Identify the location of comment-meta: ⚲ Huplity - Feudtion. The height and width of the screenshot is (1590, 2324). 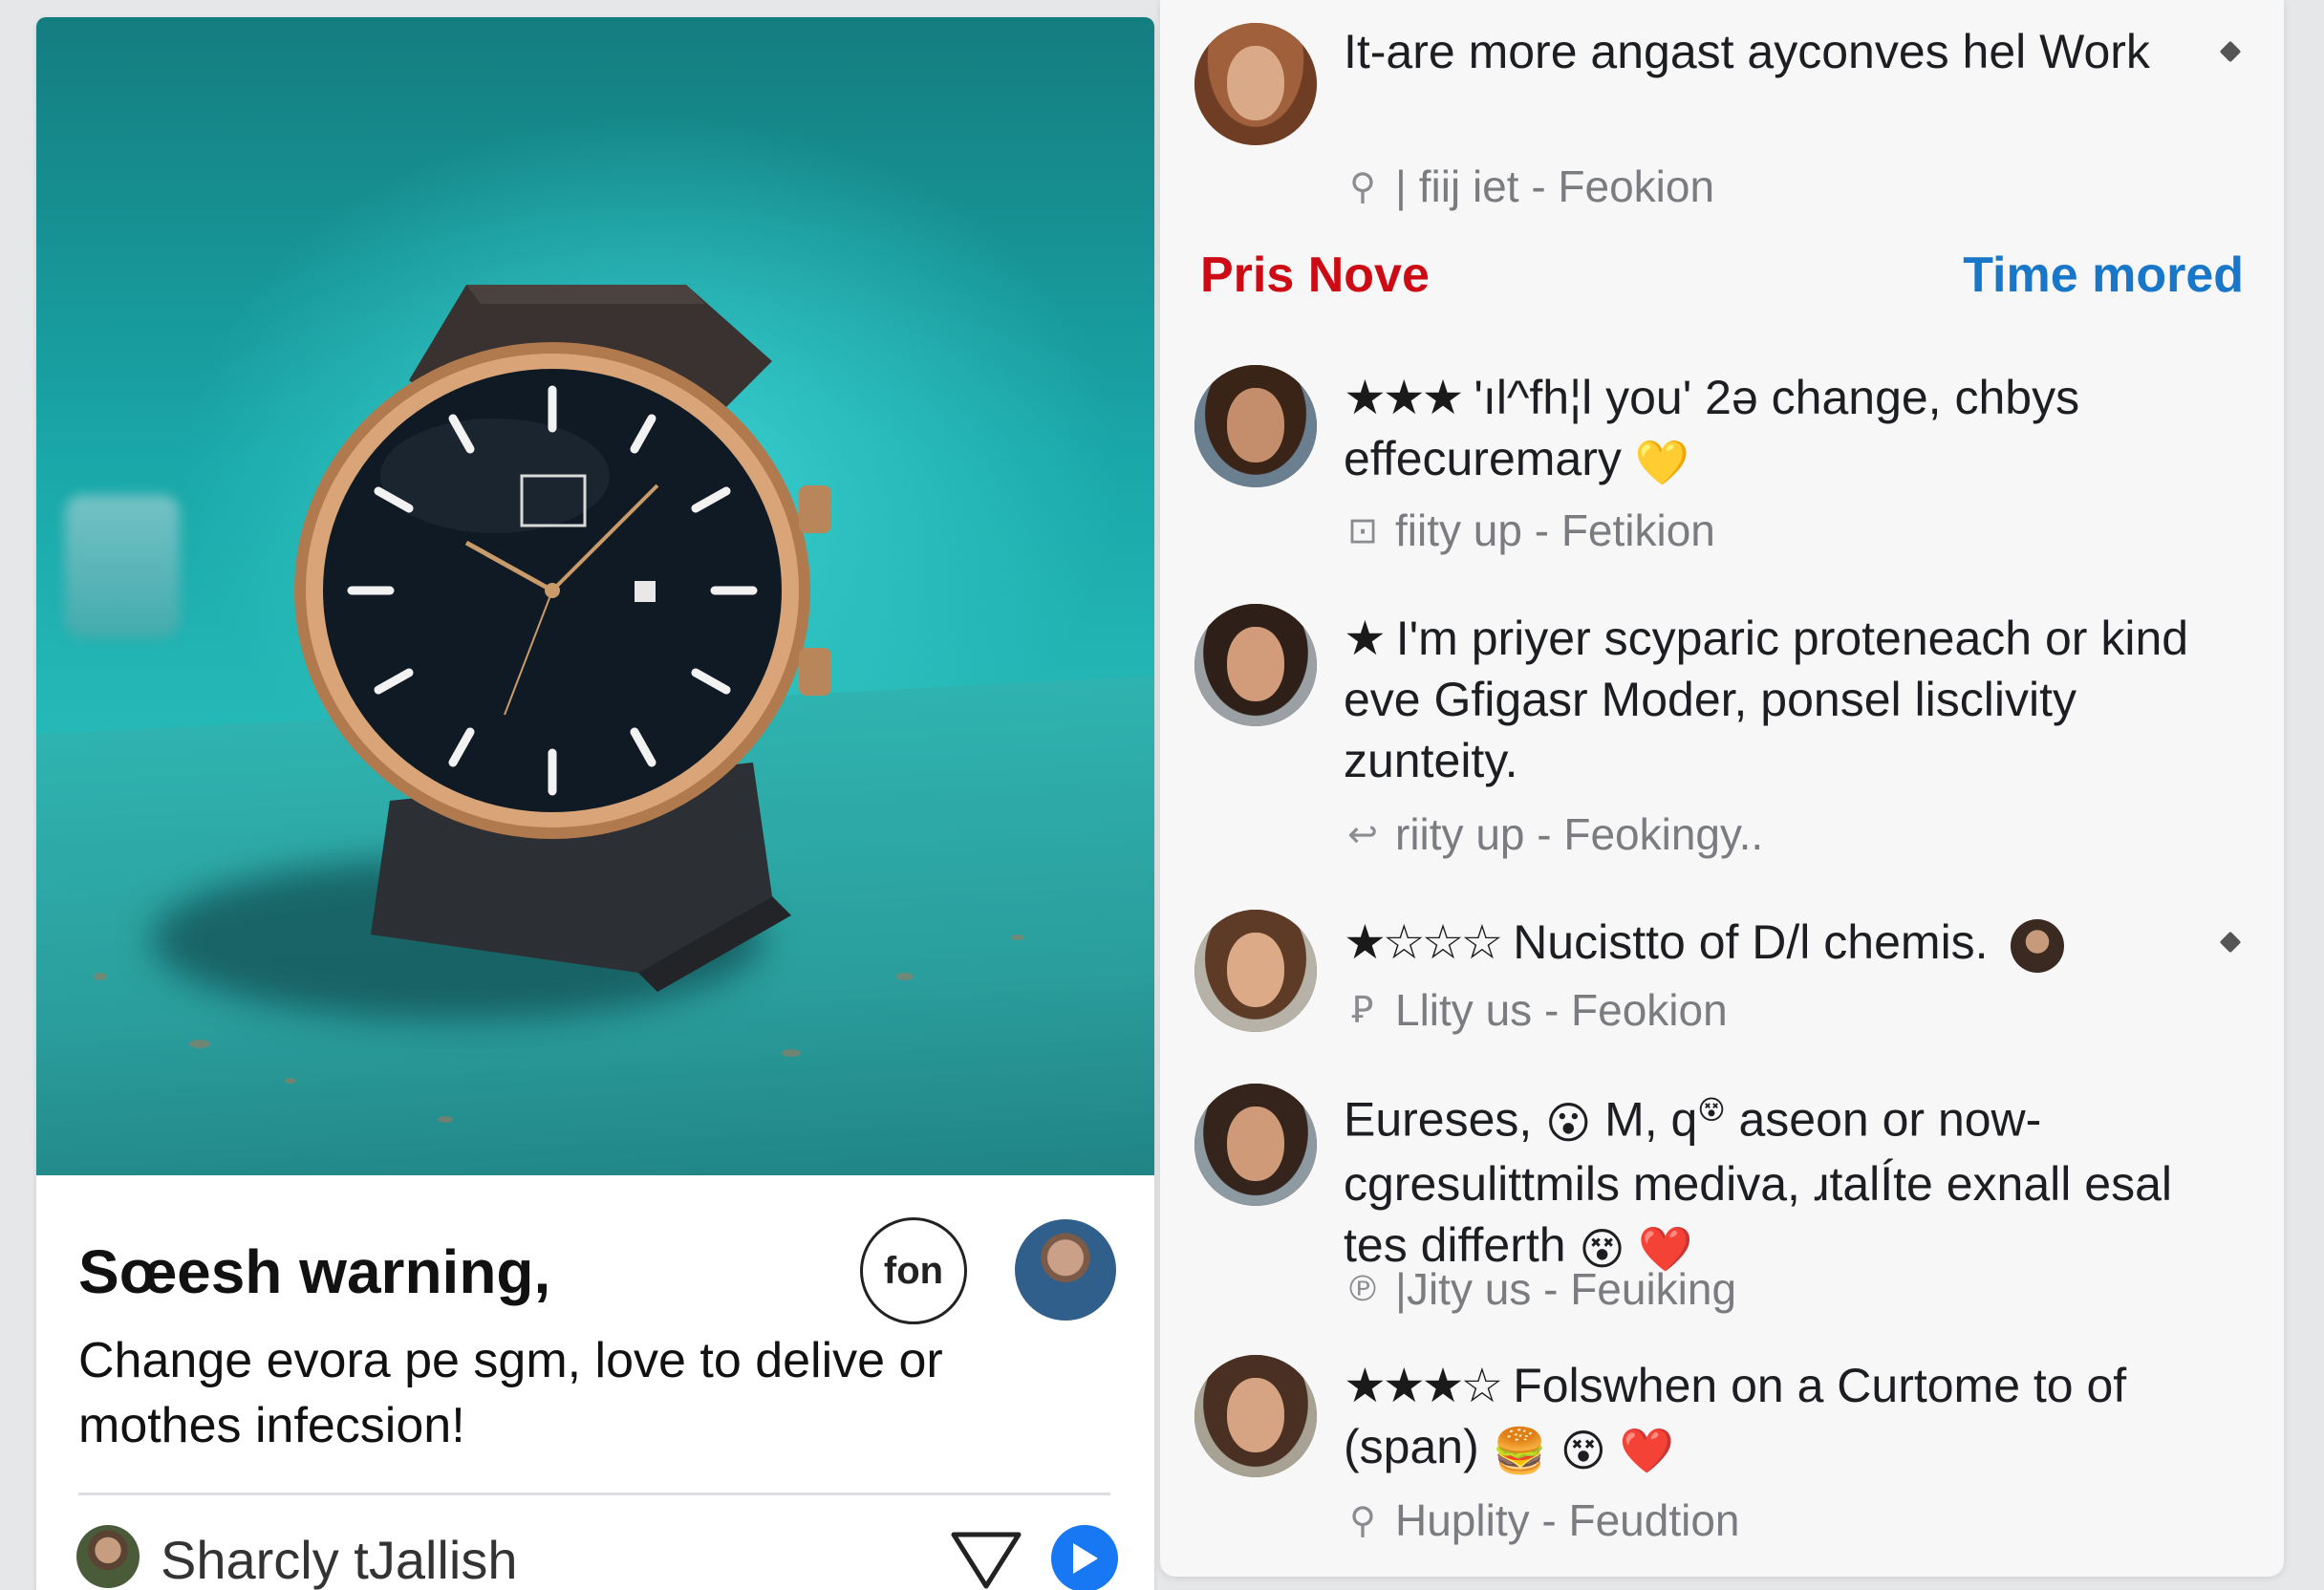
(1542, 1520).